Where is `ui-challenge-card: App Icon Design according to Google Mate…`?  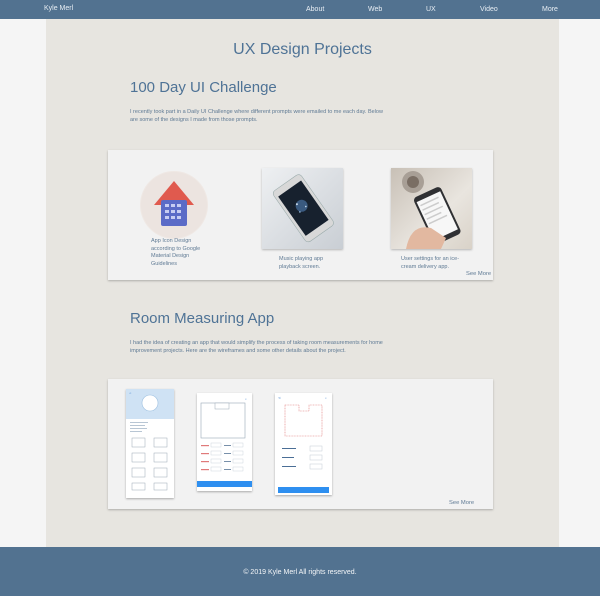
ui-challenge-card: App Icon Design according to Google Mate… is located at coordinates (300, 215).